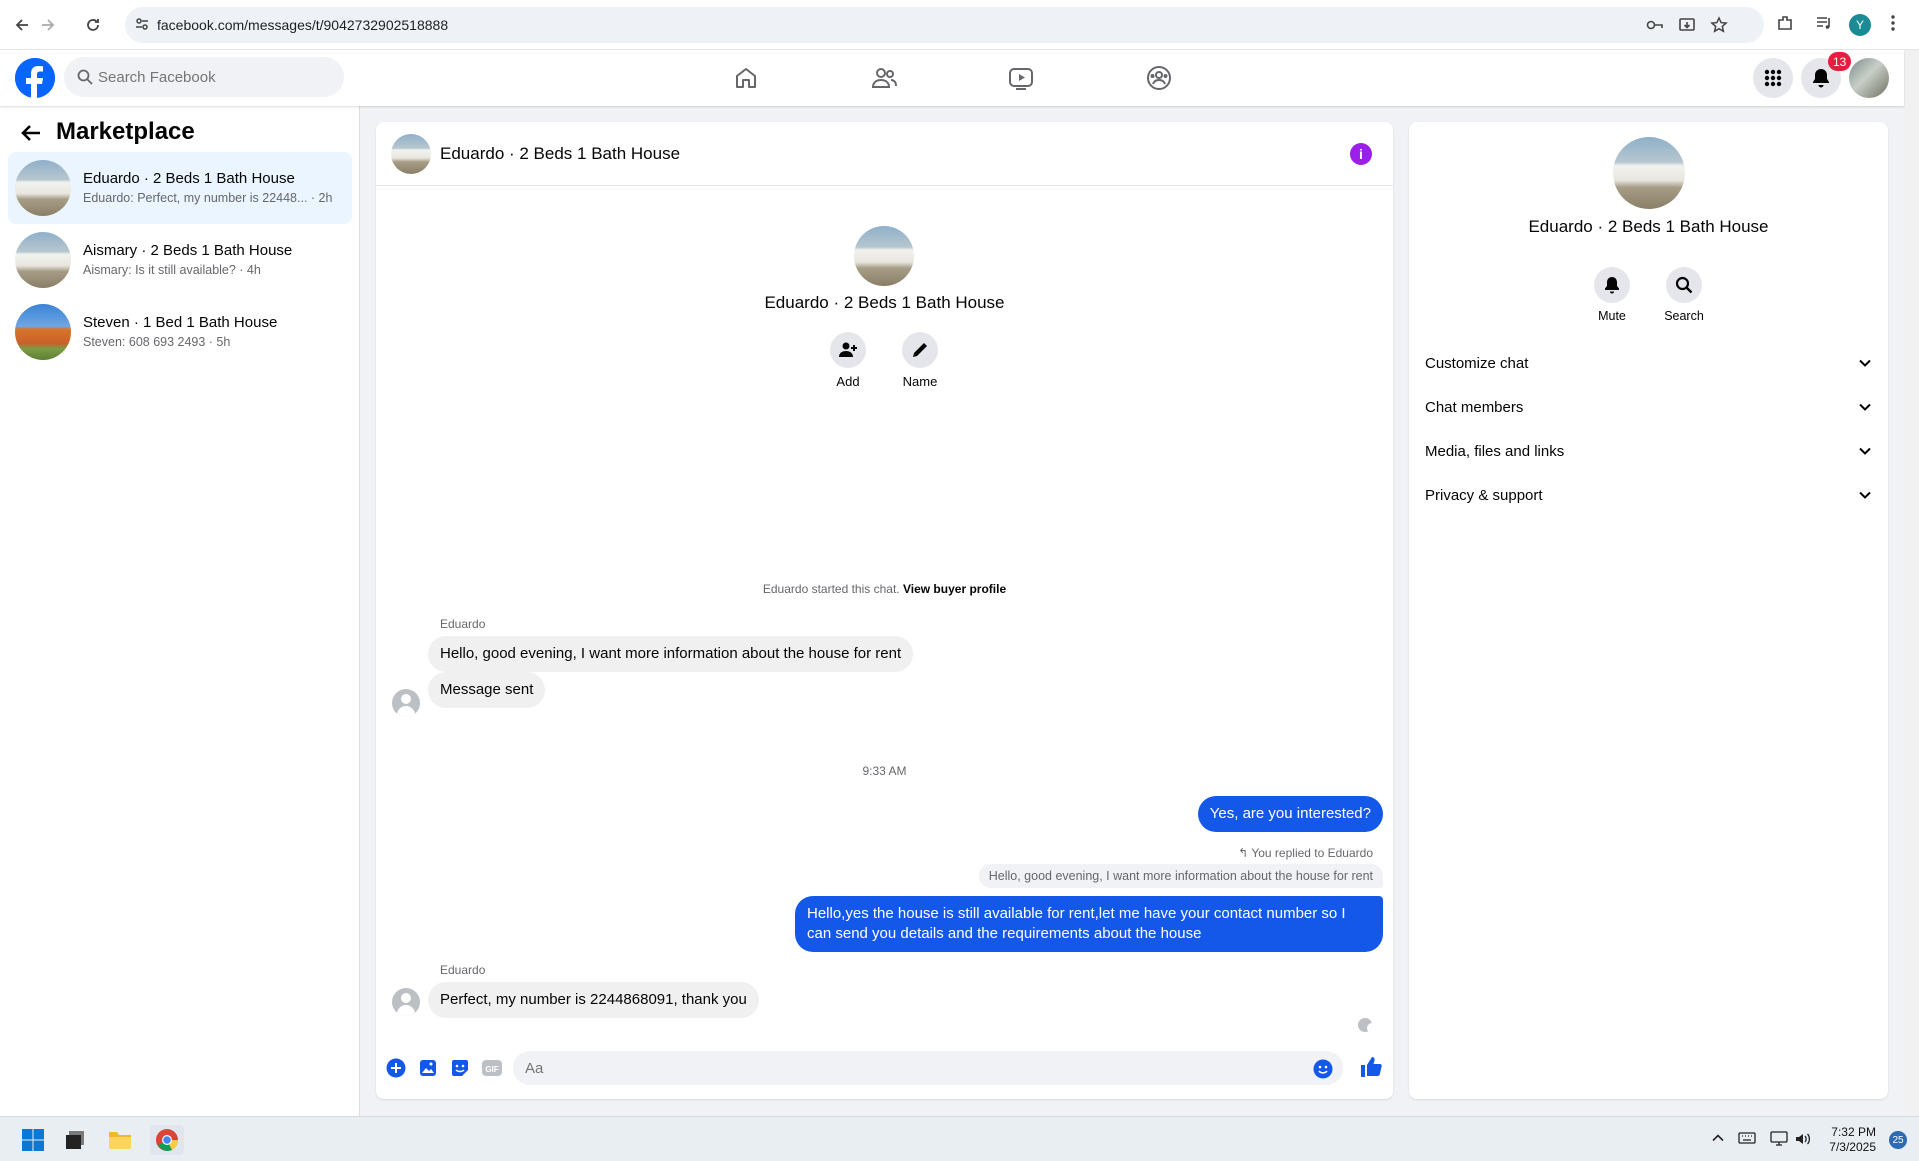  Describe the element at coordinates (213, 77) in the screenshot. I see `search-input` at that location.